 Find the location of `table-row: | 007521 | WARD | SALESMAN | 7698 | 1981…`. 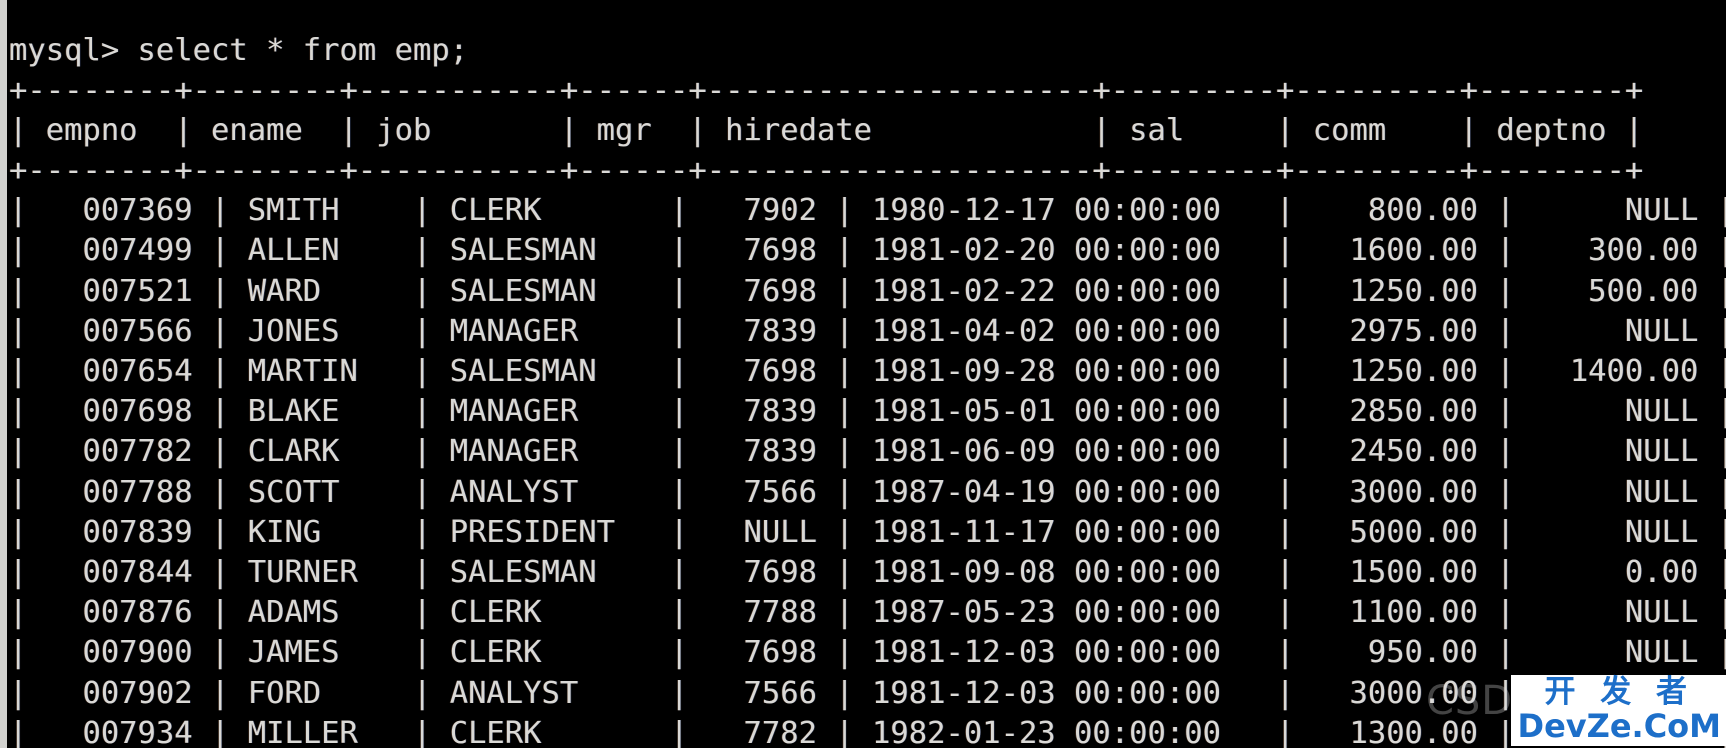

table-row: | 007521 | WARD | SALESMAN | 7698 | 1981… is located at coordinates (867, 291).